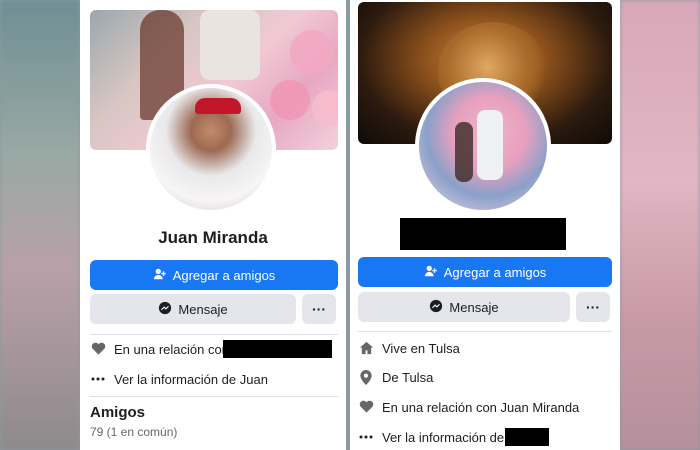 This screenshot has height=450, width=700. Describe the element at coordinates (191, 379) in the screenshot. I see `see-info-text: Ver la información de Juan` at that location.